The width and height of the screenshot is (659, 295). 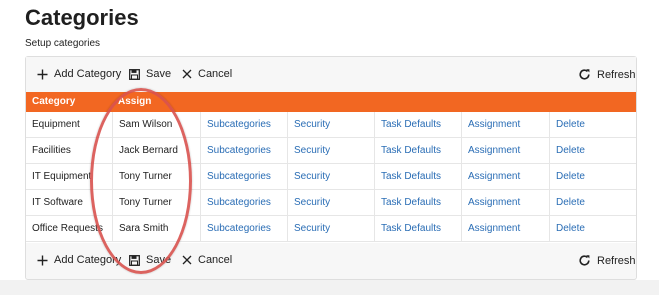 I want to click on save-button-bottom: Save, so click(x=150, y=260).